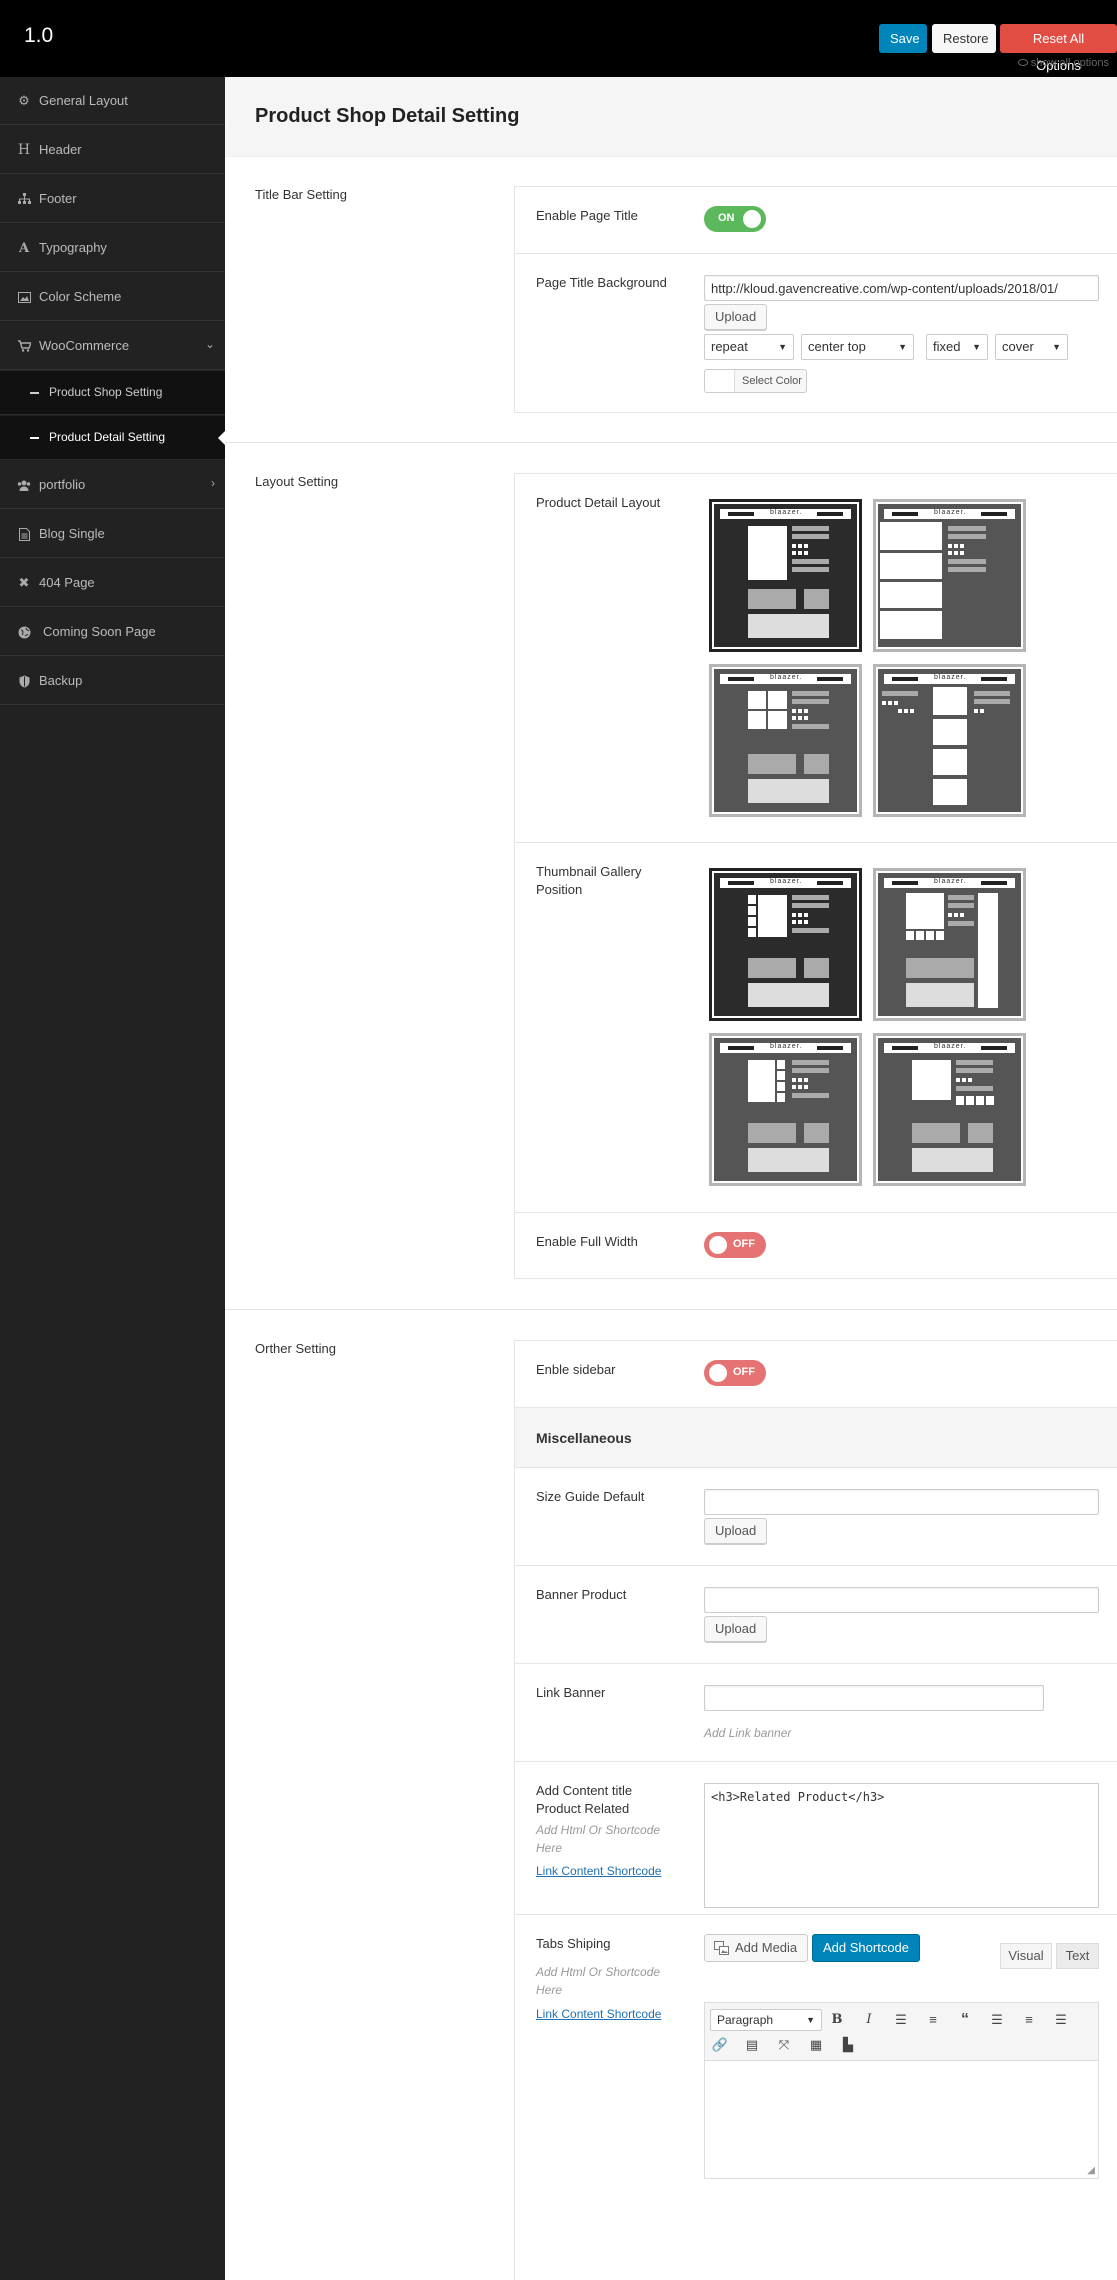 The image size is (1117, 2280). What do you see at coordinates (1026, 1956) in the screenshot?
I see `tab-visual: Visual` at bounding box center [1026, 1956].